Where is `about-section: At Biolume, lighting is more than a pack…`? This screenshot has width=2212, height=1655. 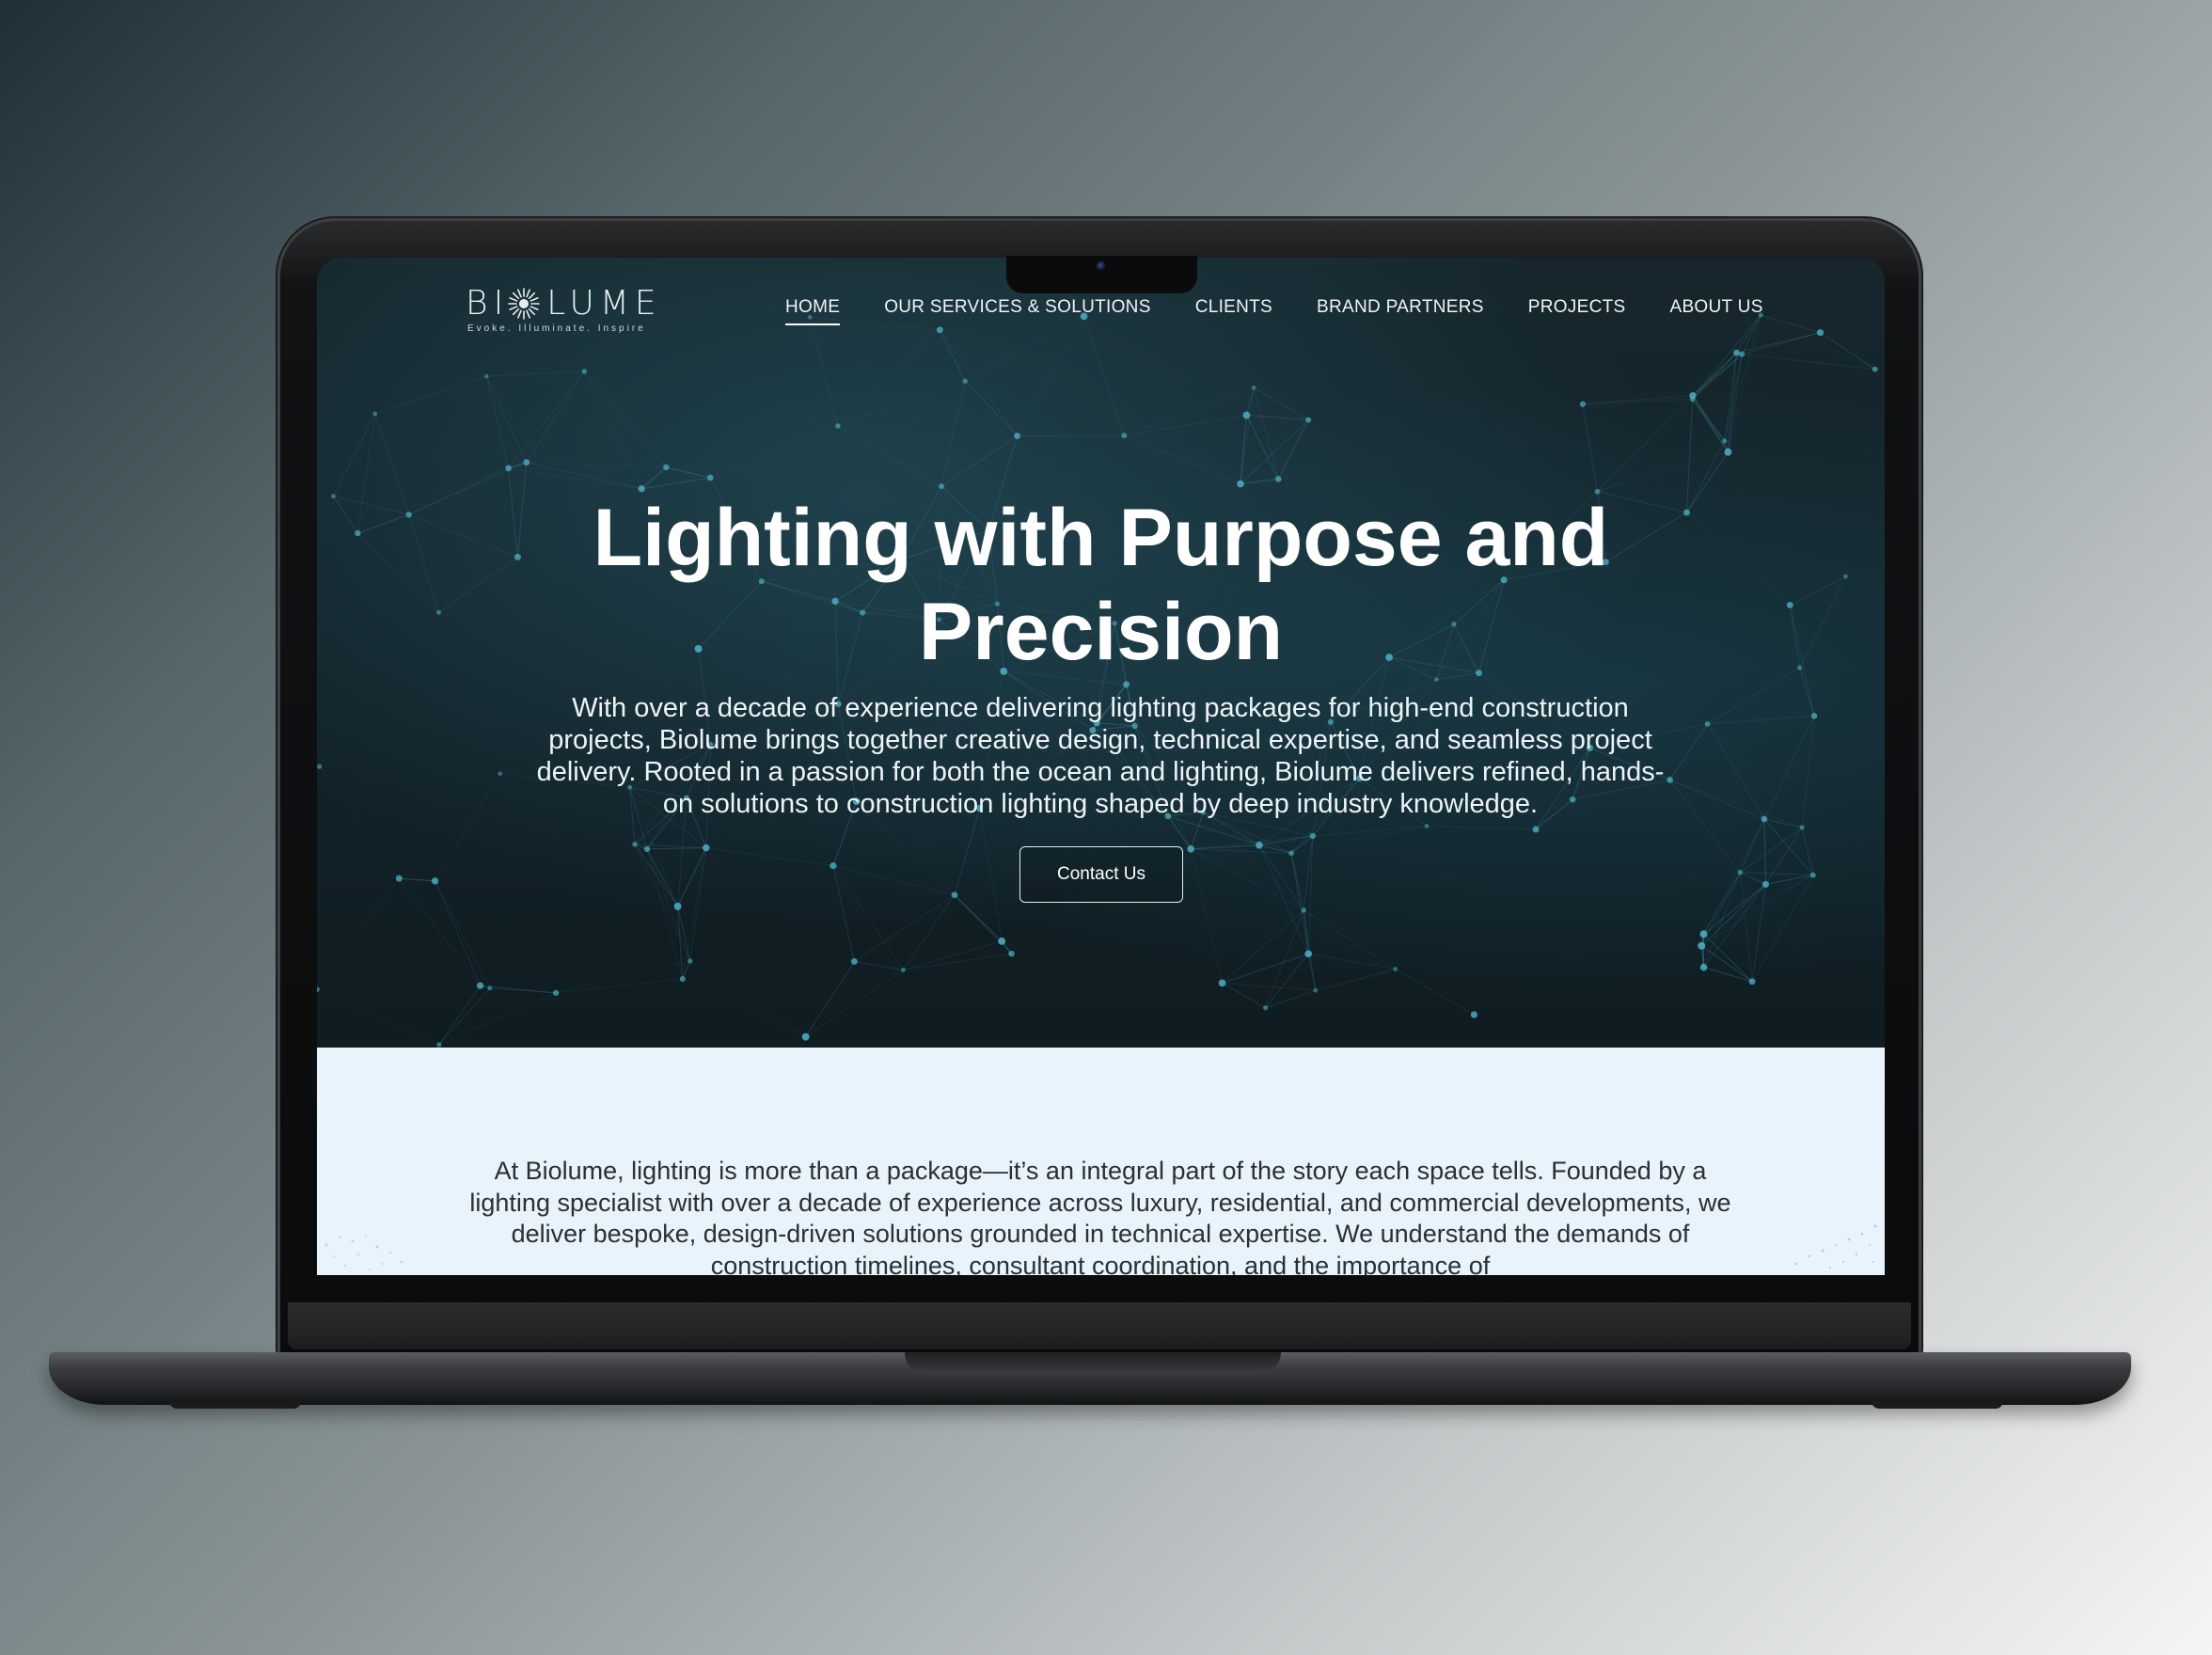
about-section: At Biolume, lighting is more than a pack… is located at coordinates (1101, 1161).